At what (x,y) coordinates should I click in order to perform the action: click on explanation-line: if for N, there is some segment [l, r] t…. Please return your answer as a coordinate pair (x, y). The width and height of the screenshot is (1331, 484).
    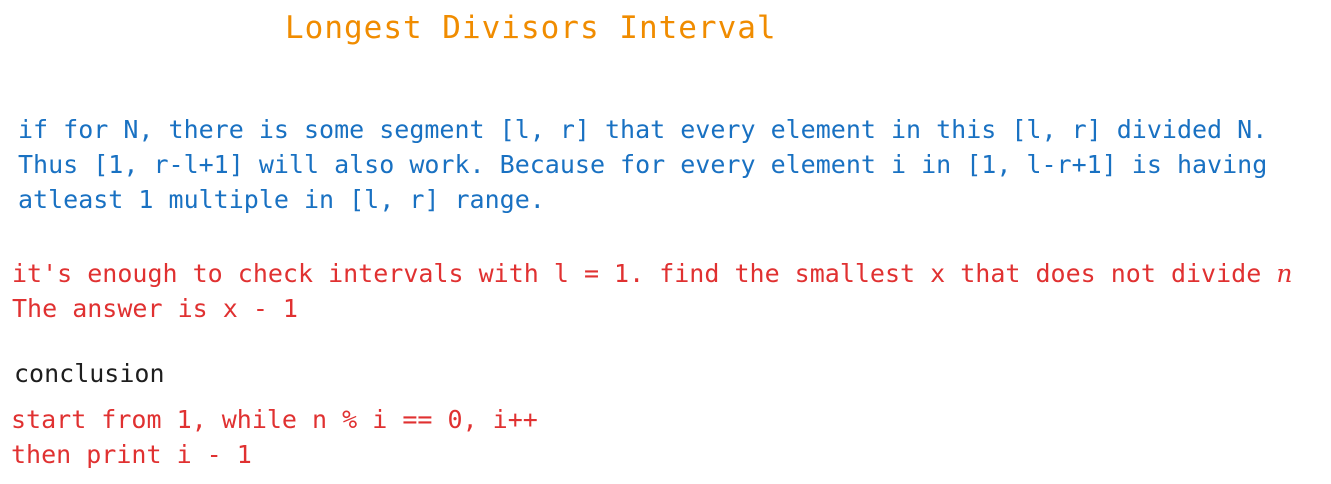
    Looking at the image, I should click on (643, 129).